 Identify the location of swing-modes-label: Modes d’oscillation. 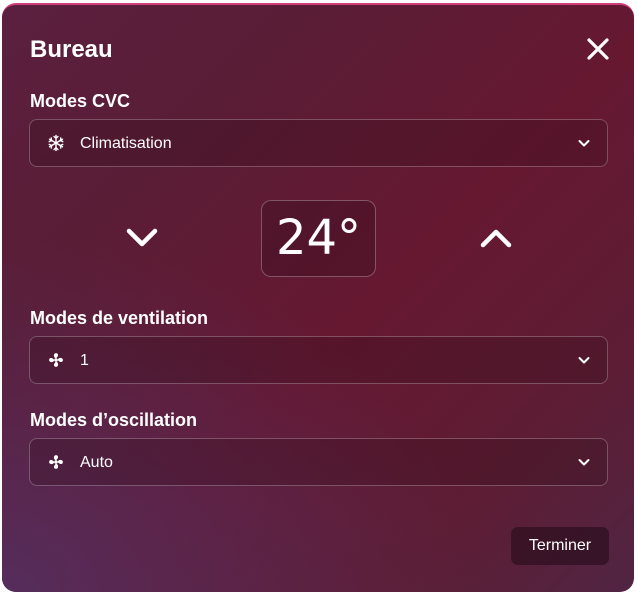
(114, 420).